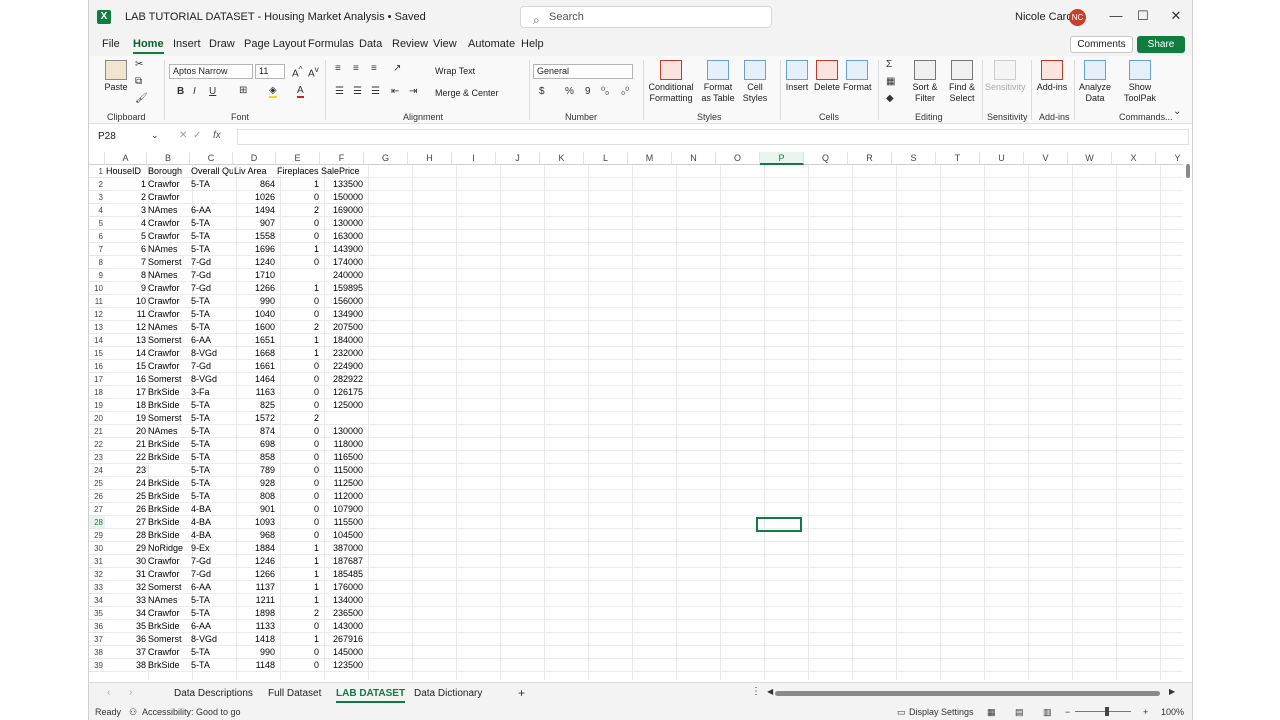 This screenshot has width=1280, height=720. What do you see at coordinates (126, 496) in the screenshot?
I see `cell: 25` at bounding box center [126, 496].